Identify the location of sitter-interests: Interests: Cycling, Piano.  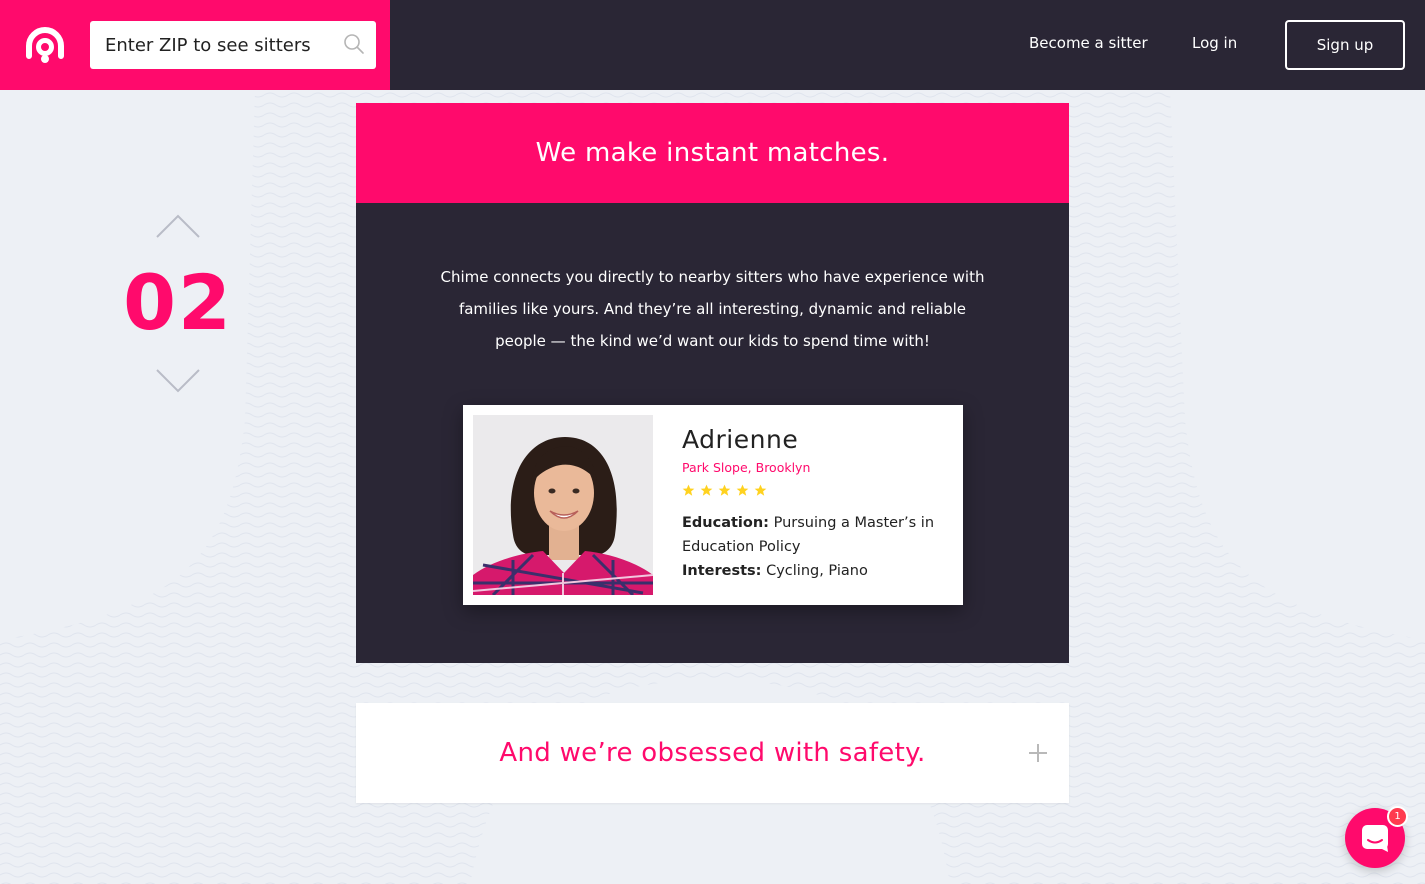
(817, 571).